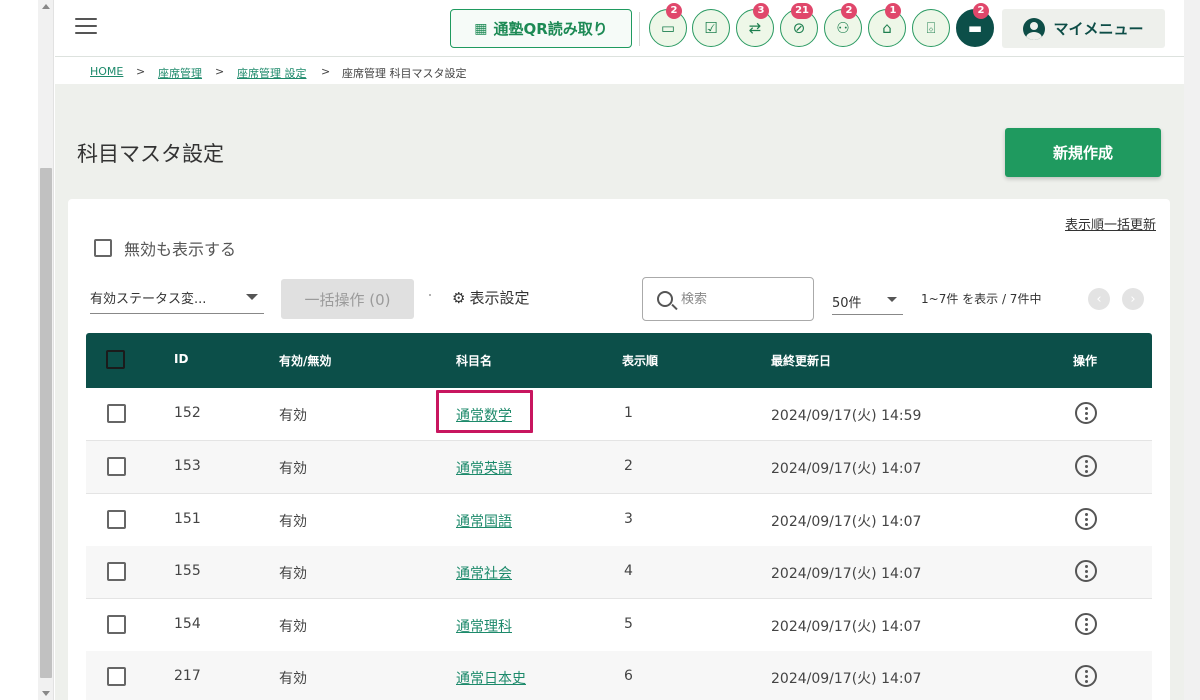 The height and width of the screenshot is (700, 1200). Describe the element at coordinates (46, 423) in the screenshot. I see `scroll-thumb` at that location.